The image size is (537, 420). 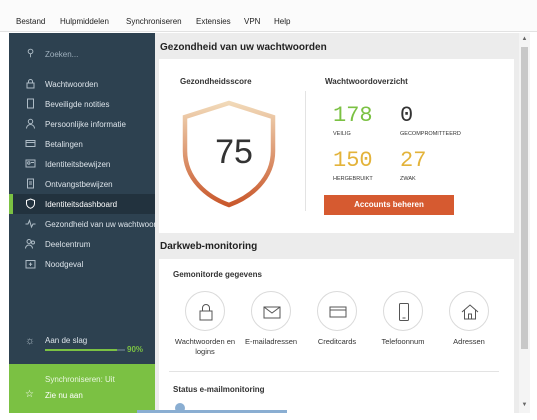 I want to click on scroll-down-icon: ▼, so click(x=524, y=405).